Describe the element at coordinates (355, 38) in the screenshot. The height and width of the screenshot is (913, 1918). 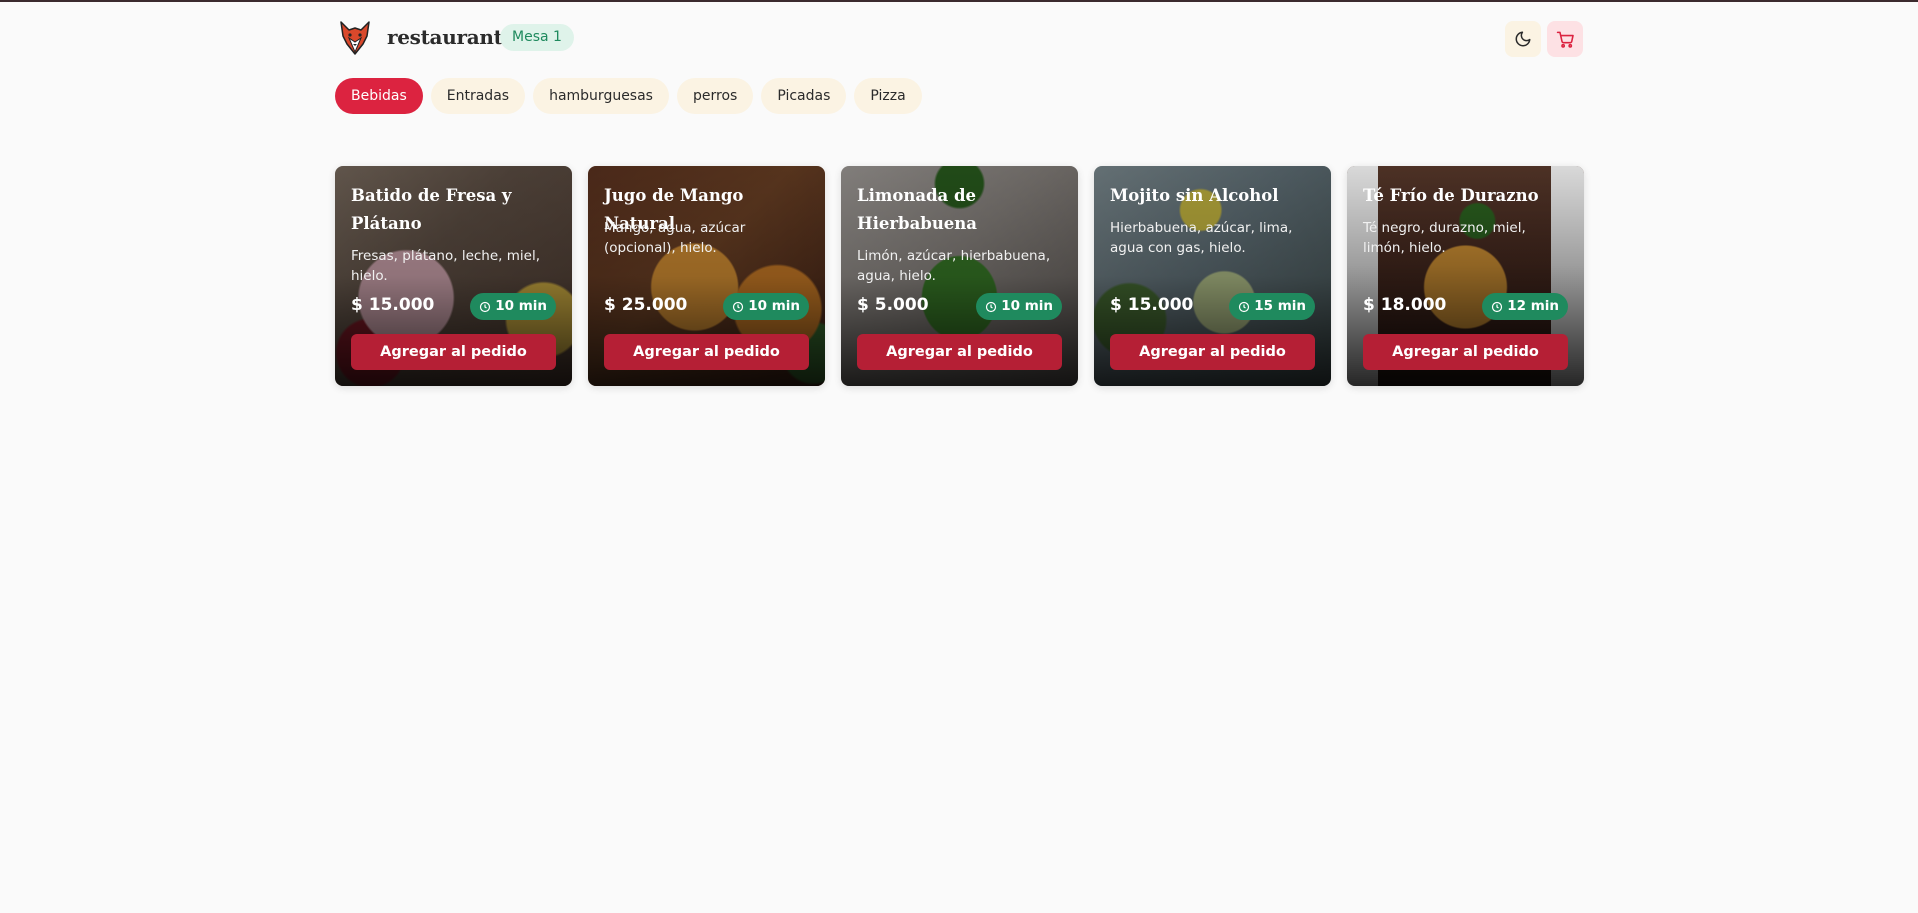
I see `fox-logo-icon` at that location.